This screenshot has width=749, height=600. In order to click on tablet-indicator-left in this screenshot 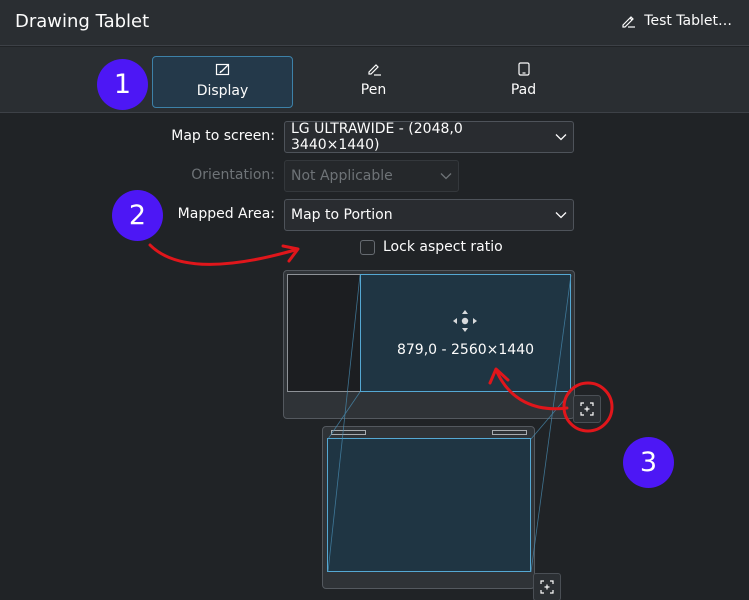, I will do `click(348, 432)`.